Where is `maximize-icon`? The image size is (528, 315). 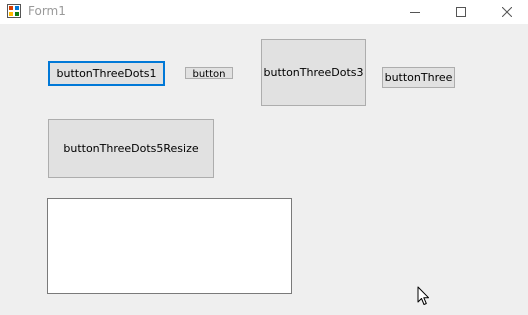
maximize-icon is located at coordinates (461, 12).